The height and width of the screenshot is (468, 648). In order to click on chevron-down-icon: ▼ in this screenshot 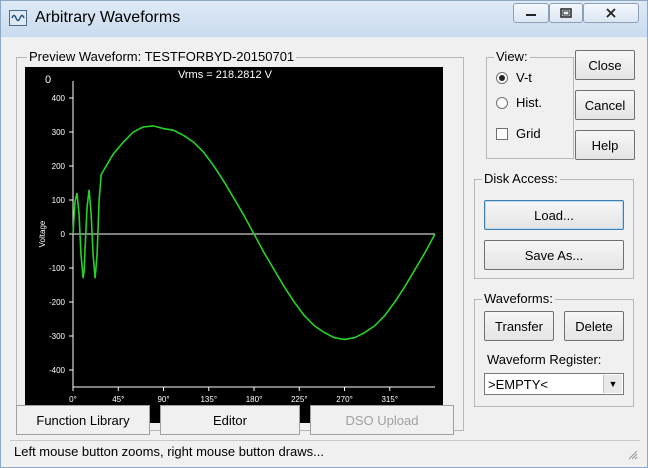, I will do `click(612, 384)`.